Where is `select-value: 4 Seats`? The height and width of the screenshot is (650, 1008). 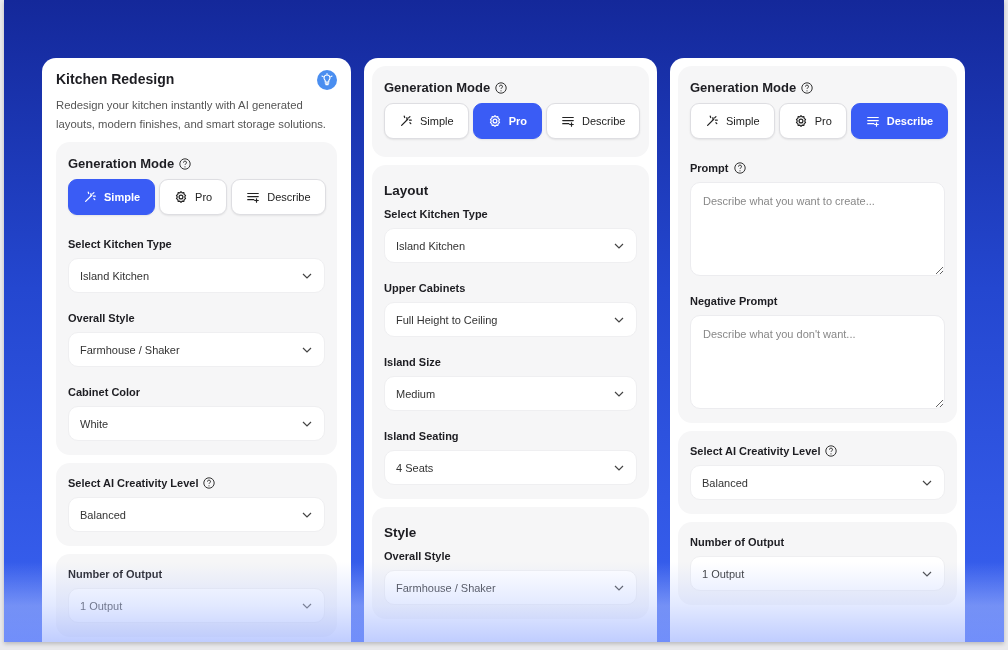 select-value: 4 Seats is located at coordinates (415, 467).